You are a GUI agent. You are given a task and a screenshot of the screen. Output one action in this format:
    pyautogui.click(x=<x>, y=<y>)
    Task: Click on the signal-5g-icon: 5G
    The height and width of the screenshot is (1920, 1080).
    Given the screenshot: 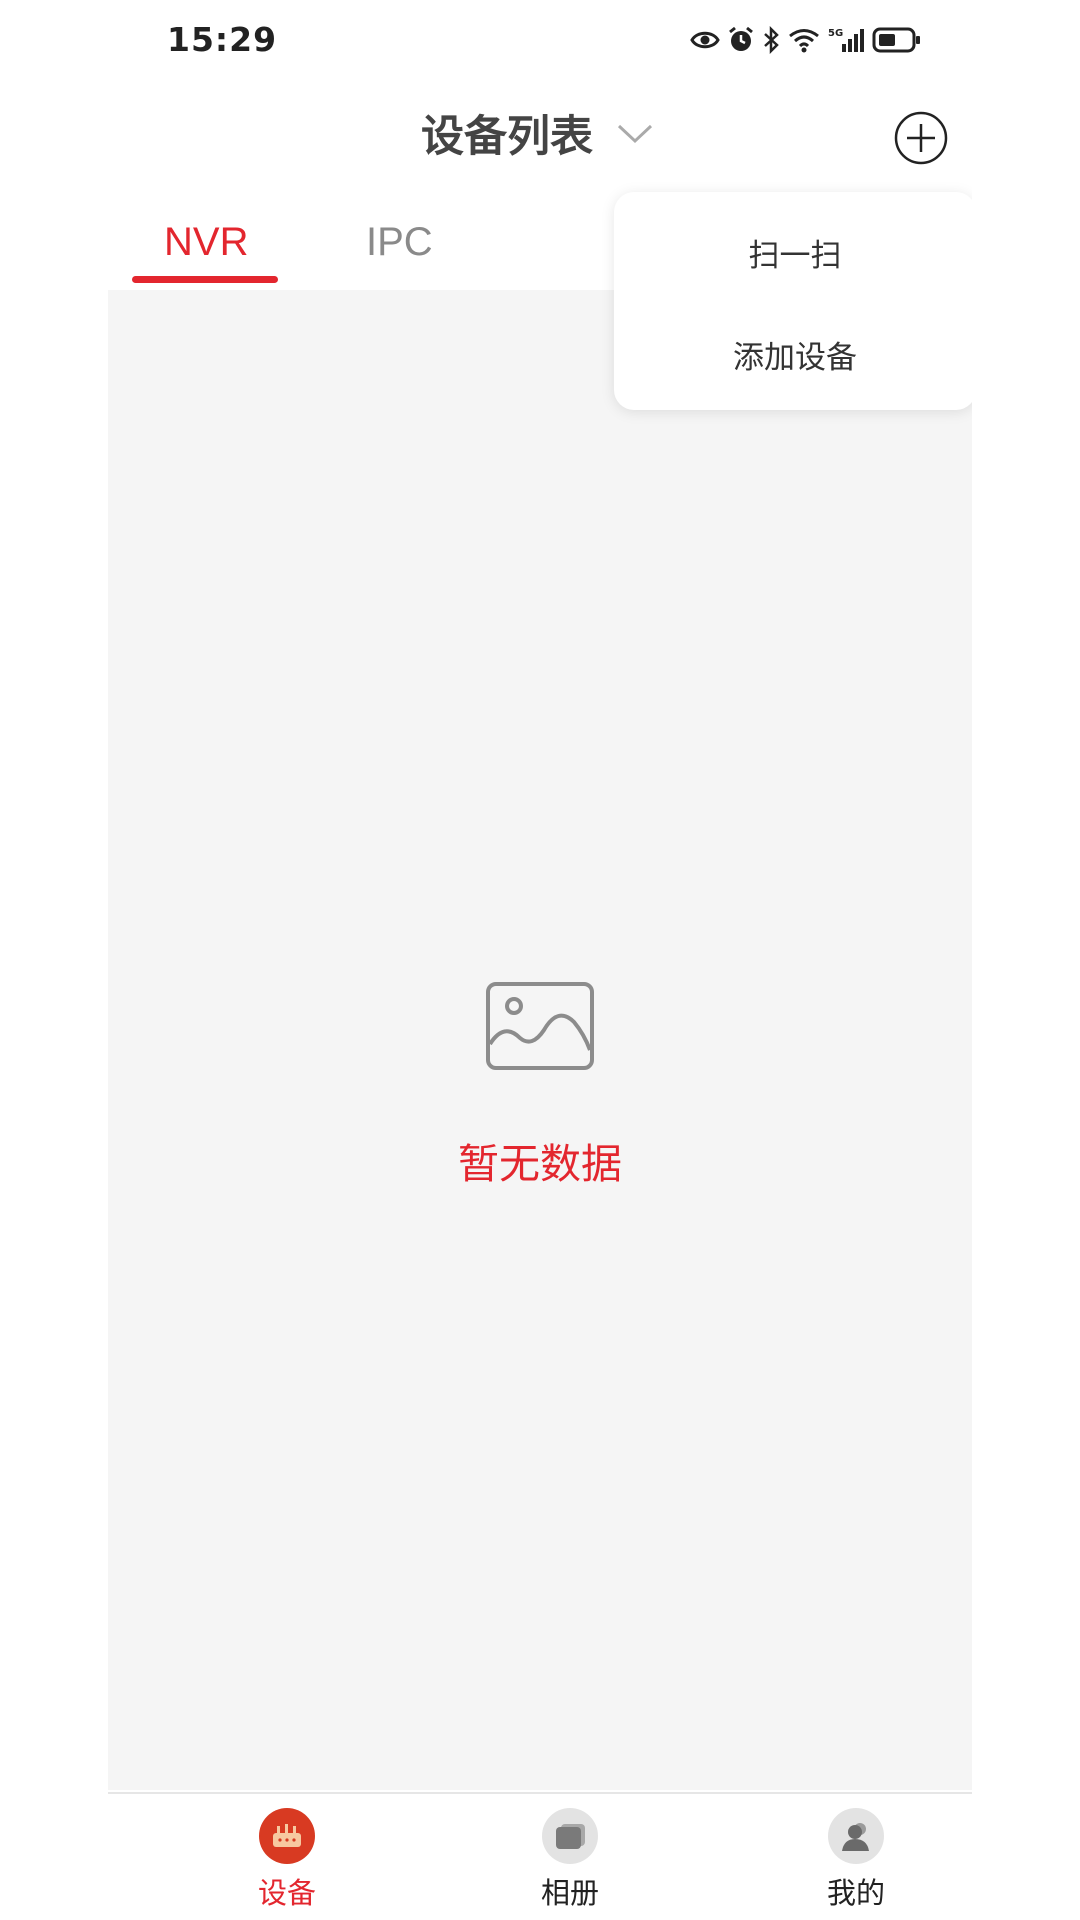 What is the action you would take?
    pyautogui.click(x=846, y=40)
    